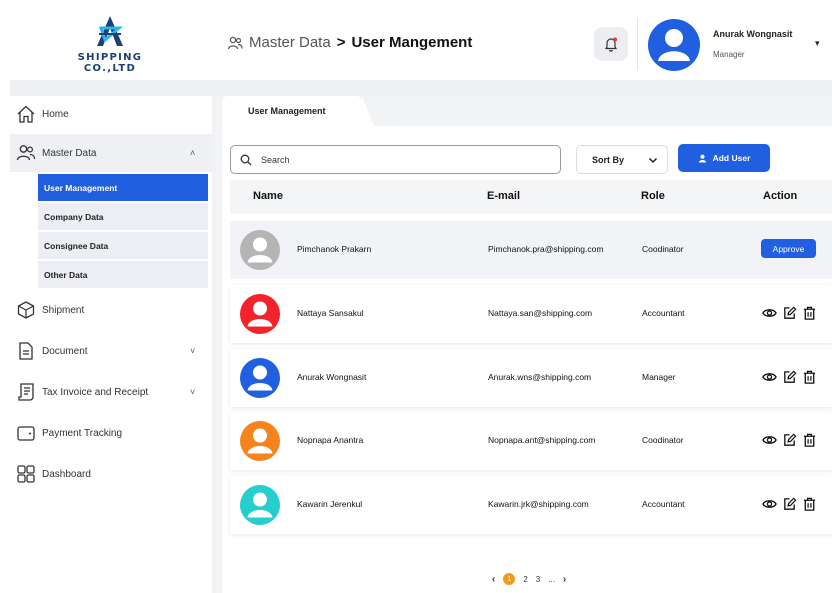  What do you see at coordinates (26, 351) in the screenshot?
I see `document-icon` at bounding box center [26, 351].